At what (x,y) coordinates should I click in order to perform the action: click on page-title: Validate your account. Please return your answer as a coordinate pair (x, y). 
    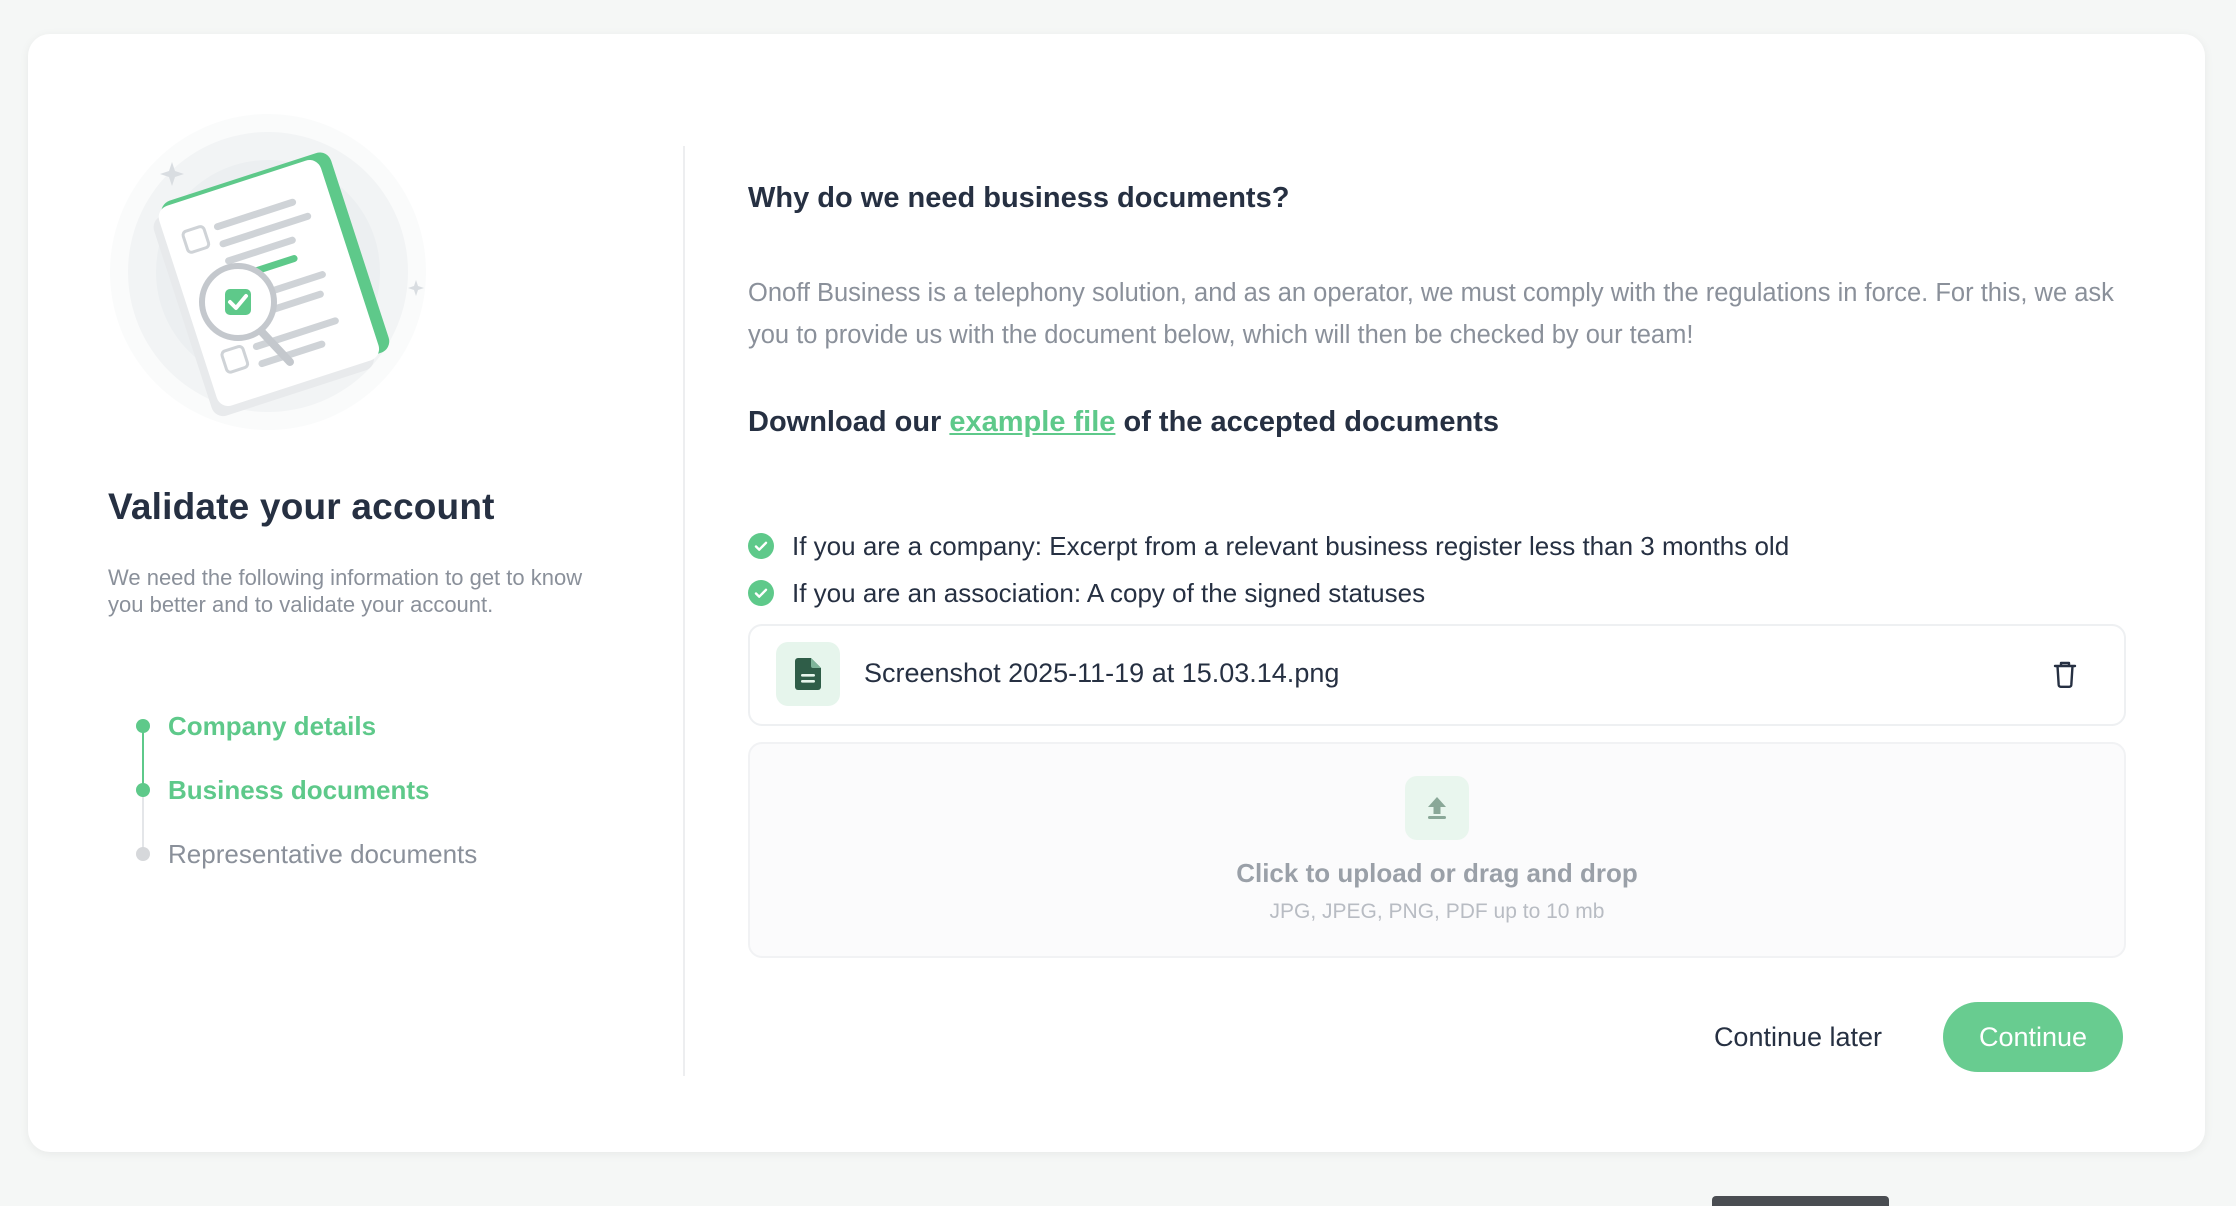
    Looking at the image, I should click on (301, 506).